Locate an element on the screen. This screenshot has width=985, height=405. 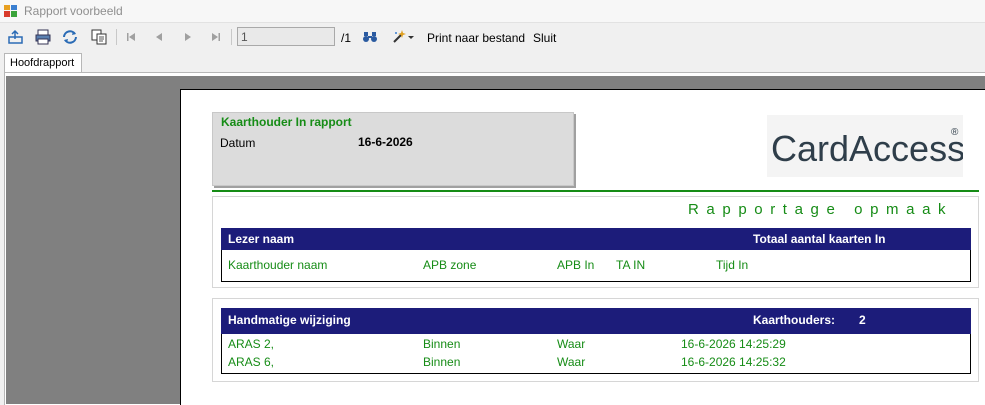
page-number-input is located at coordinates (286, 36).